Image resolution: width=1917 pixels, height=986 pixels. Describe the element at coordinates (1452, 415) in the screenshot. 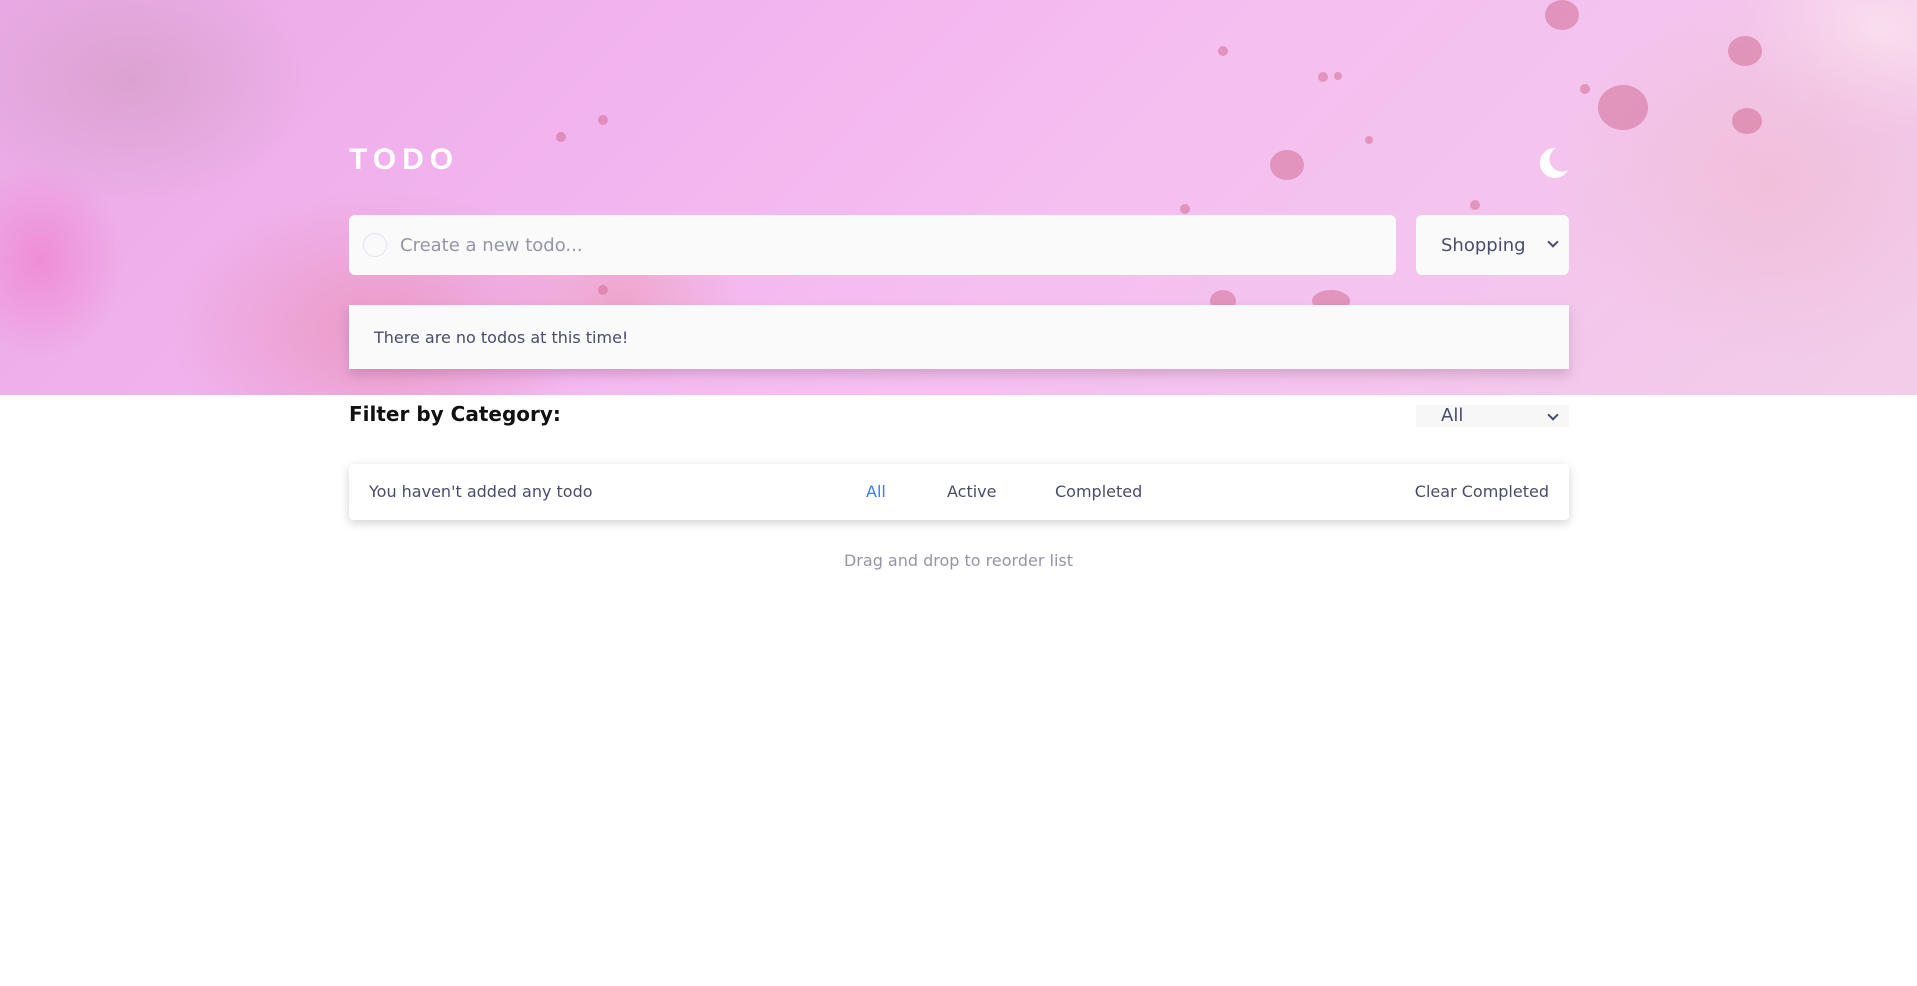

I see `filter-select-value: All` at that location.